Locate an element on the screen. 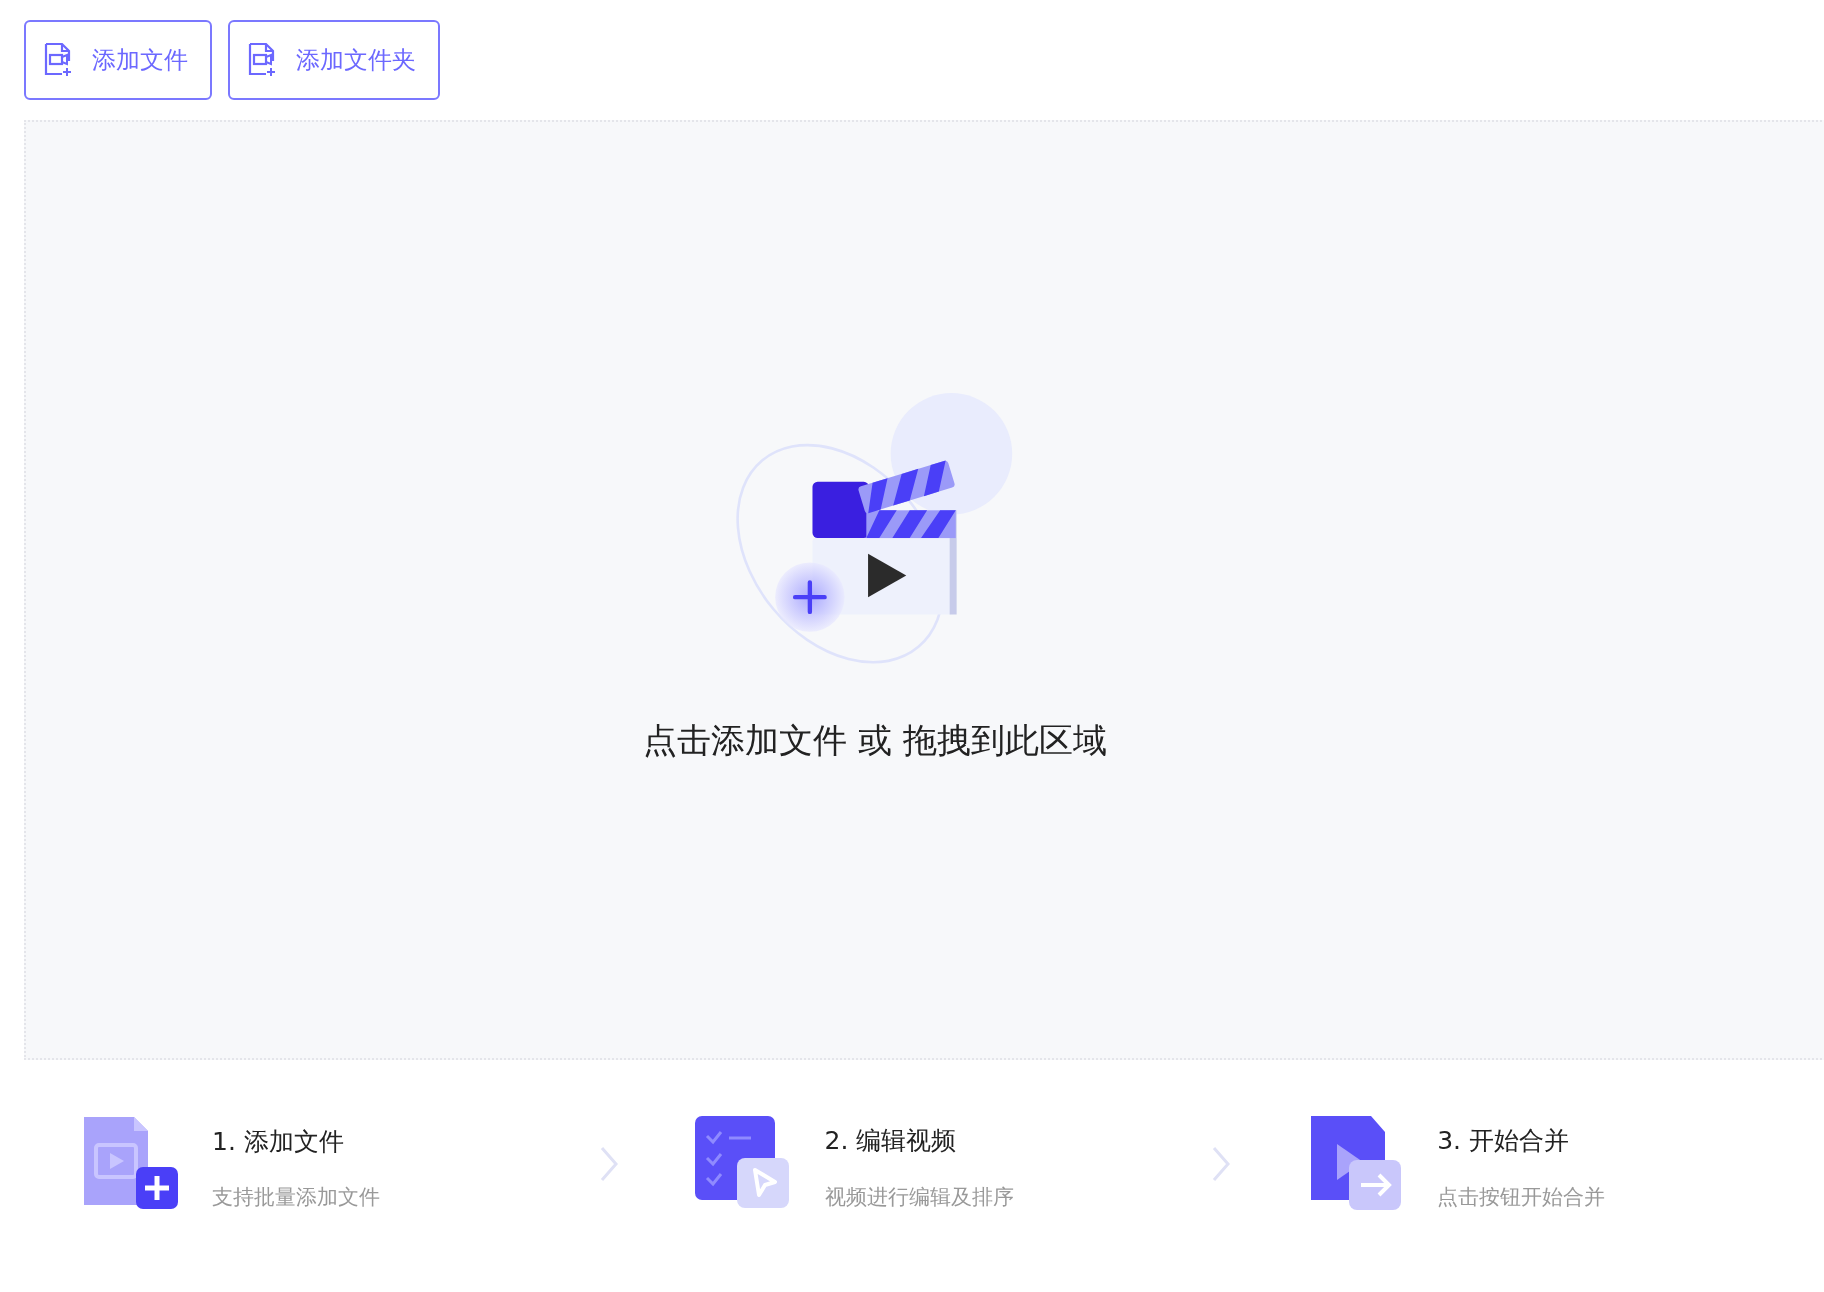 This screenshot has height=1292, width=1824. step-title: 2. 编辑视频 is located at coordinates (891, 1141).